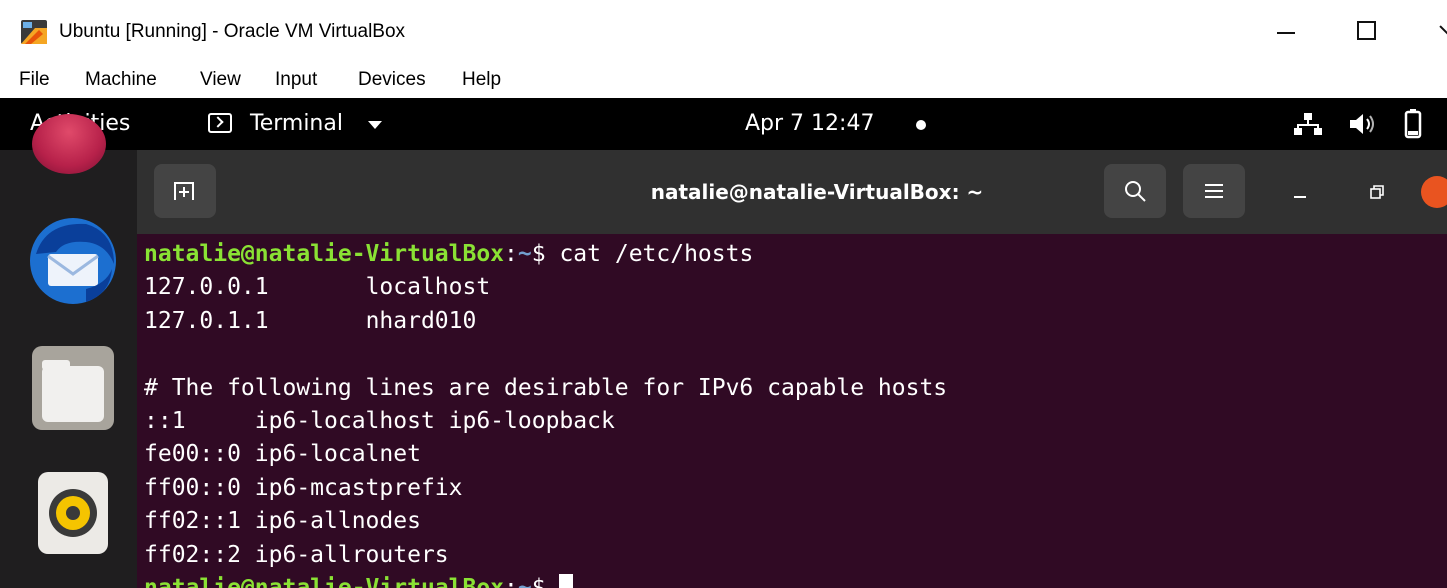 The height and width of the screenshot is (588, 1447). Describe the element at coordinates (723, 80) in the screenshot. I see `vbox-menu-bar: File Machine View Input Devices Help` at that location.